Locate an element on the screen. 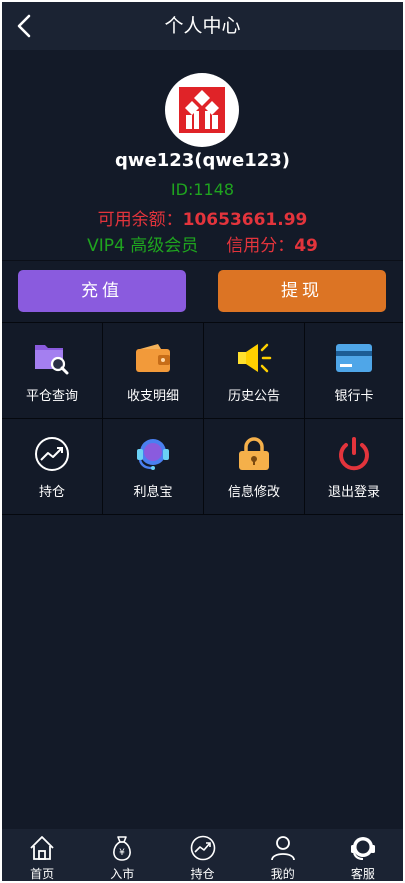 The image size is (405, 883). tab-label: 首页 is located at coordinates (42, 874).